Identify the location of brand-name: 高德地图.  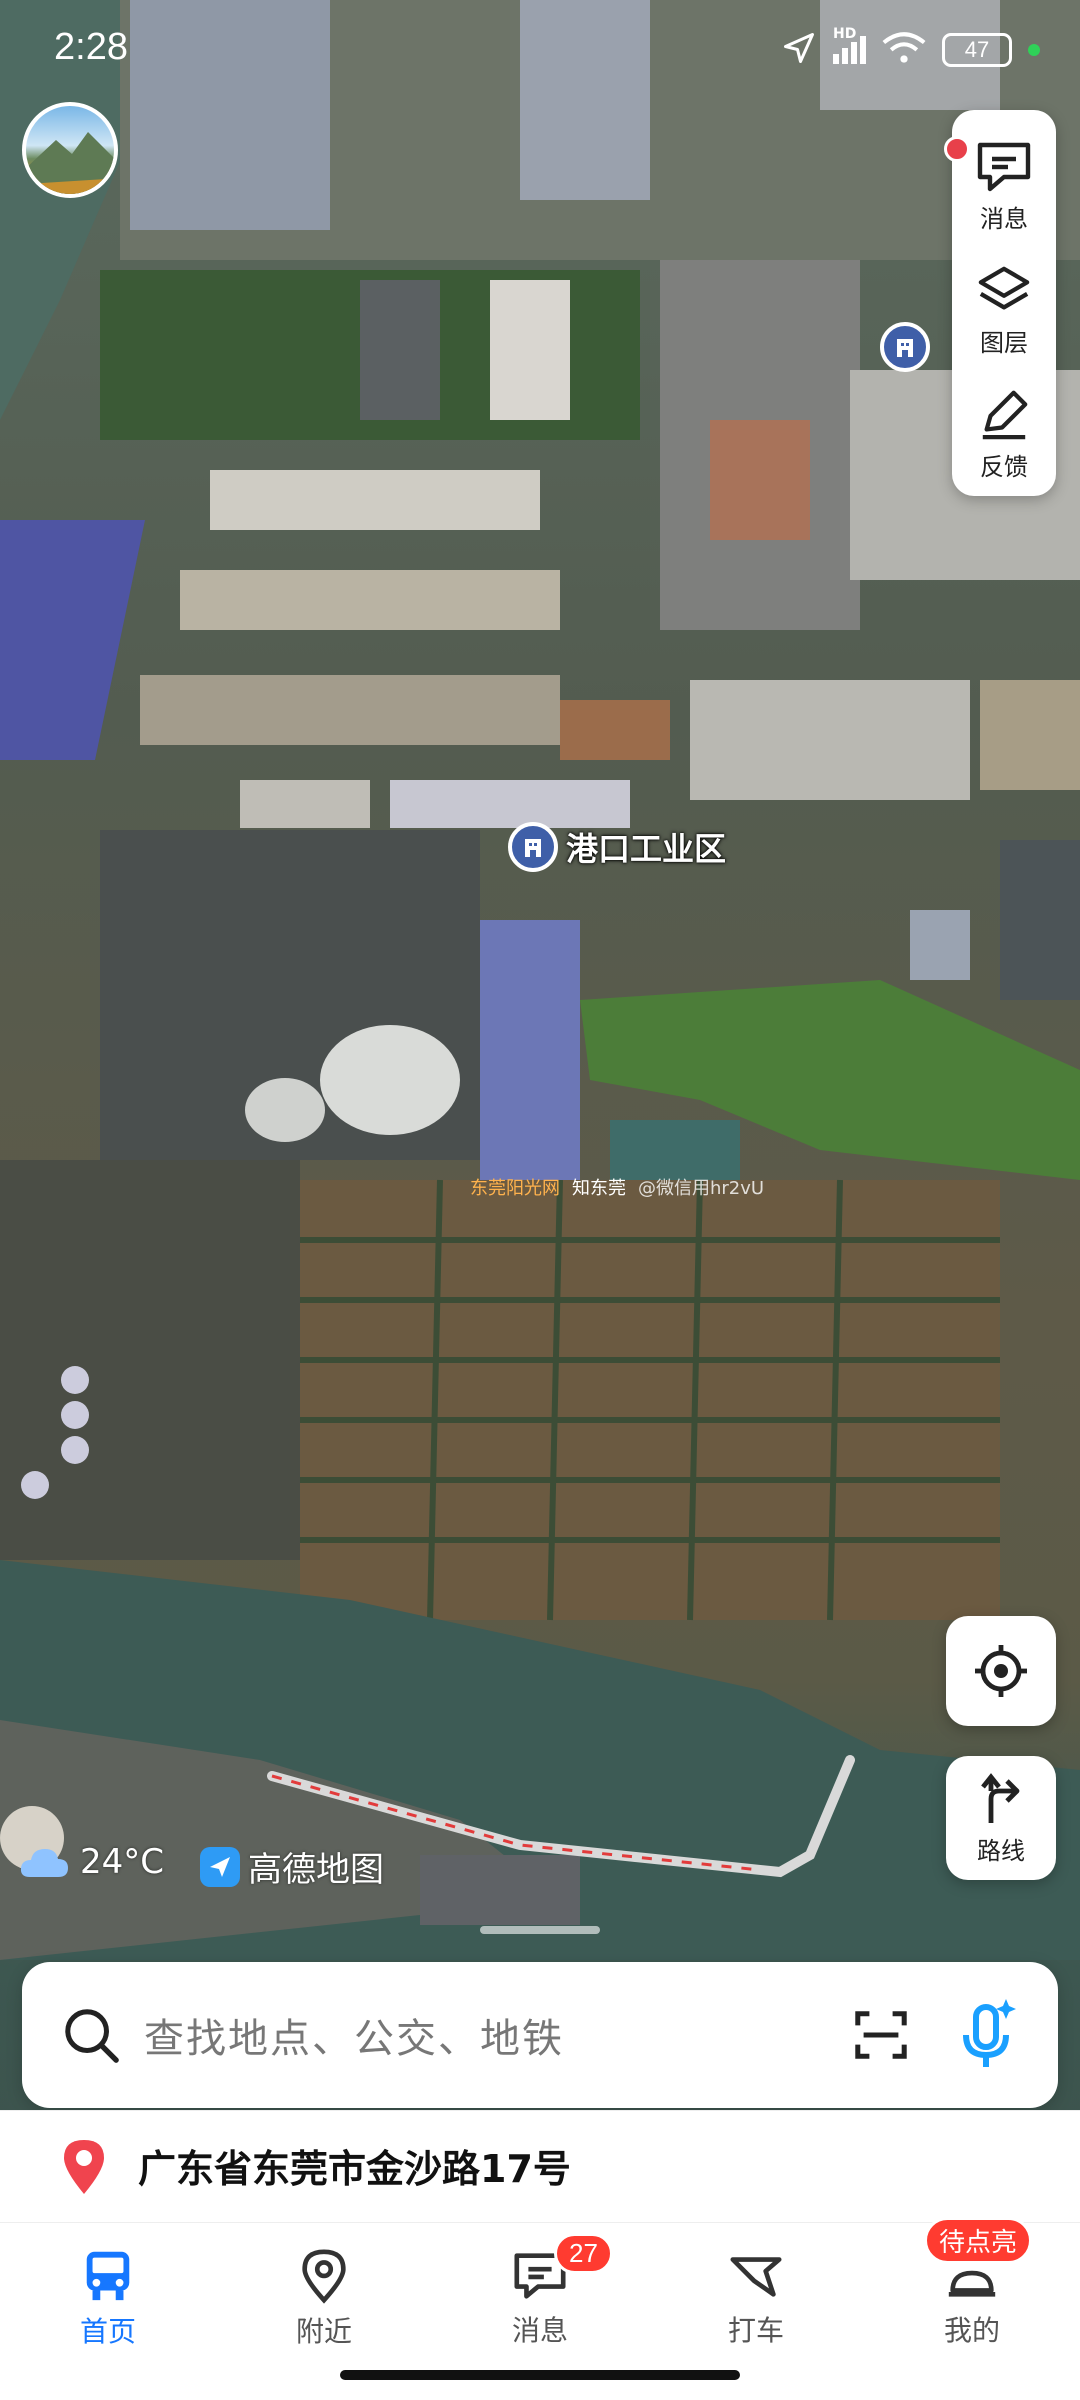
(316, 1870).